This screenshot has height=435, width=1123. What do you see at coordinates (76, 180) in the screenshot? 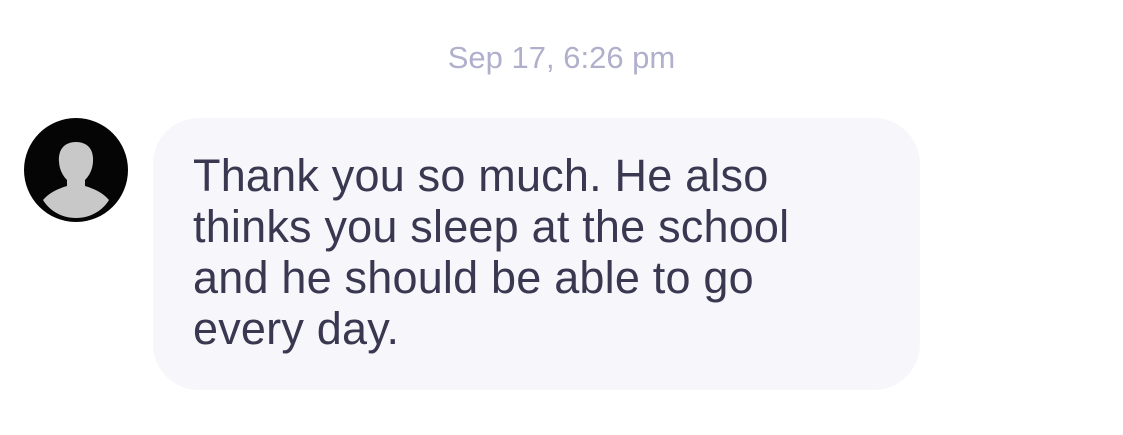
I see `default-user-silhouette-icon` at bounding box center [76, 180].